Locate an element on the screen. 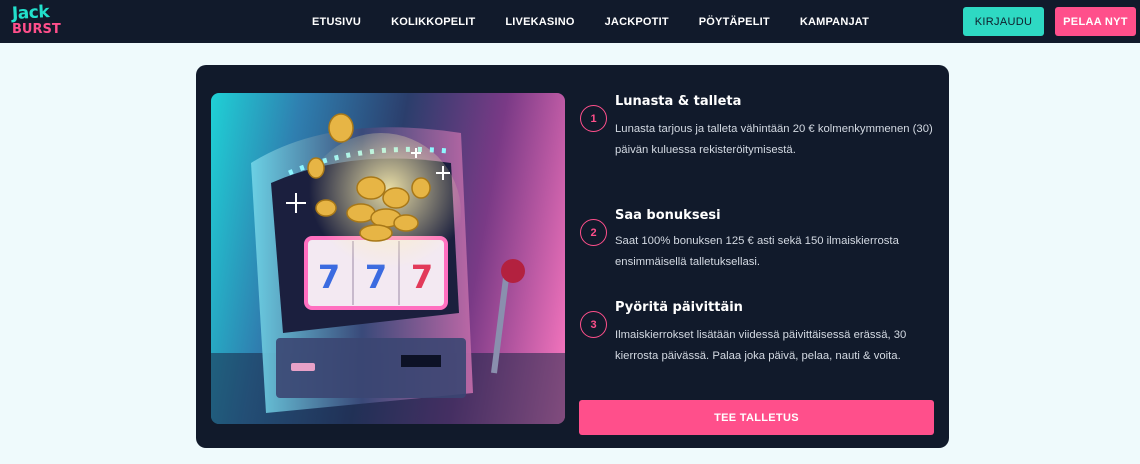 Image resolution: width=1140 pixels, height=464 pixels. nav-item-poytapelit: PÖYTÄPELIT is located at coordinates (734, 22).